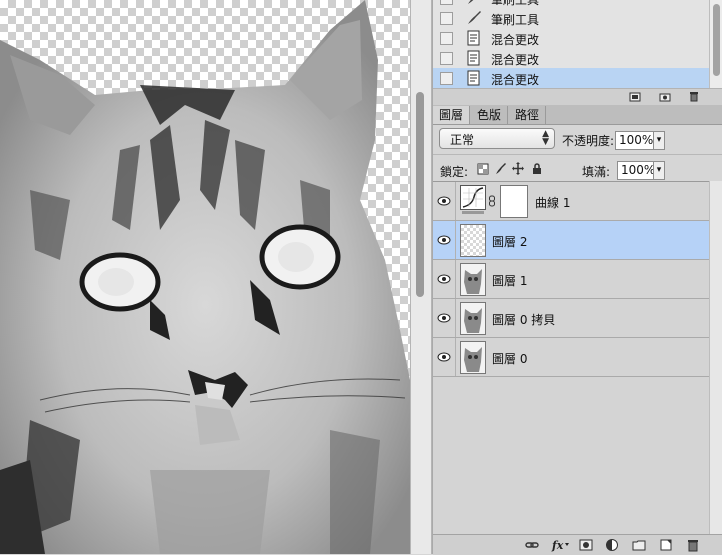 The height and width of the screenshot is (555, 722). What do you see at coordinates (490, 115) in the screenshot?
I see `tab-channels: 色版` at bounding box center [490, 115].